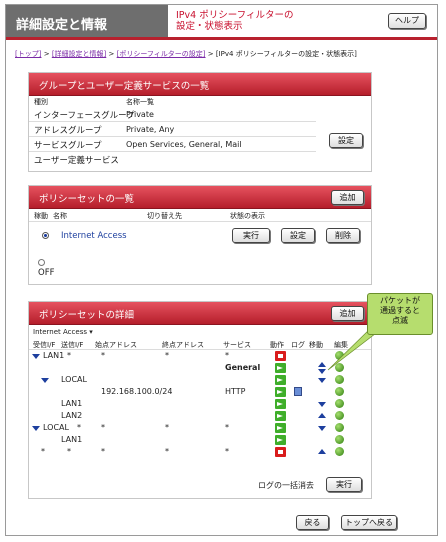 This screenshot has height=542, width=446. I want to click on back-button: 戻る, so click(312, 522).